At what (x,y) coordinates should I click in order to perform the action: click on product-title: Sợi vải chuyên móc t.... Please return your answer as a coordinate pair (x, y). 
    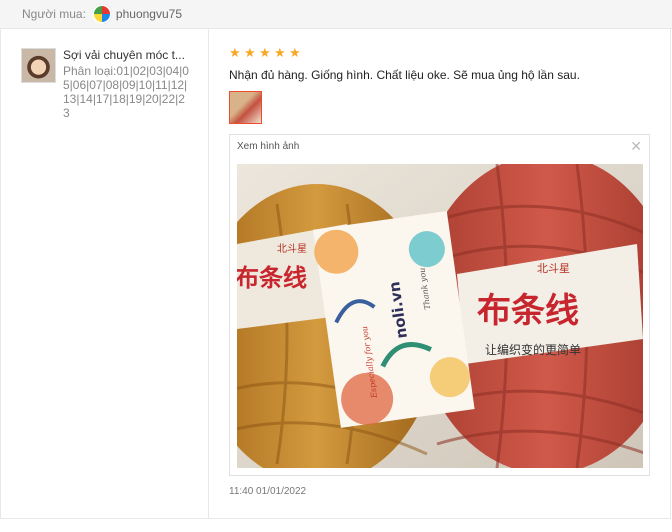
    Looking at the image, I should click on (125, 55).